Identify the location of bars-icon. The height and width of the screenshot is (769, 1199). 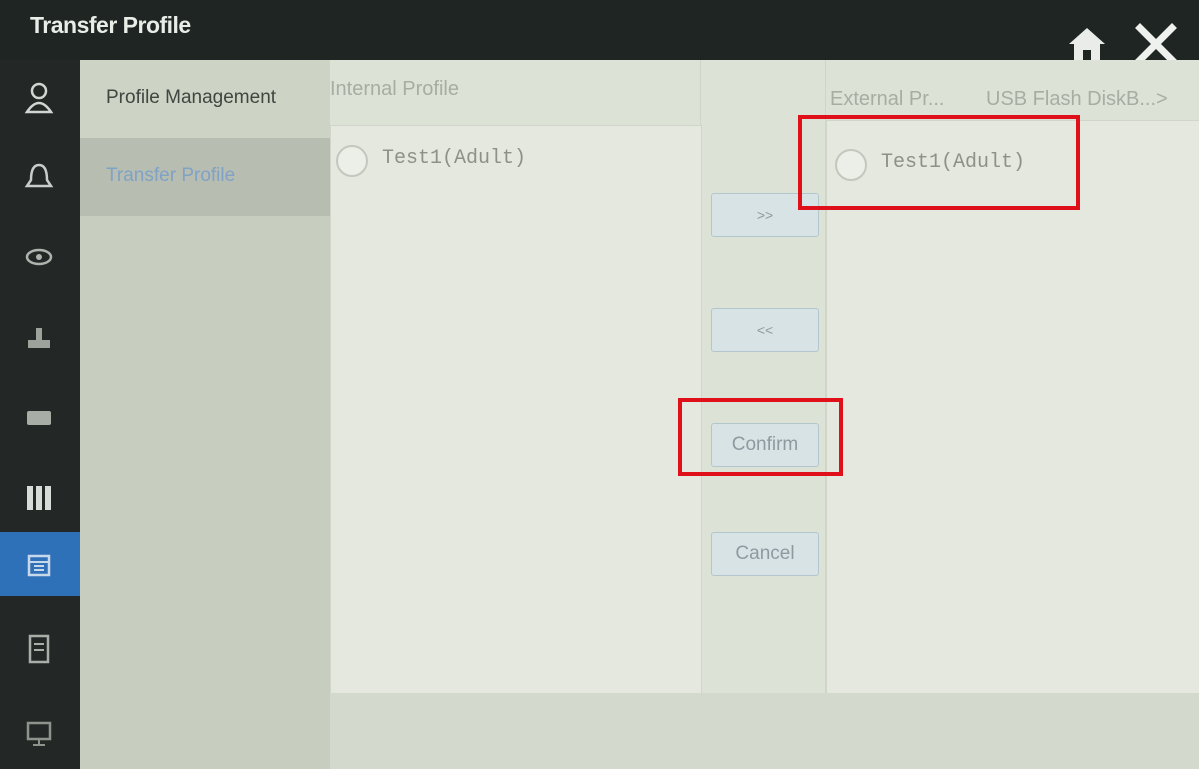
(39, 498).